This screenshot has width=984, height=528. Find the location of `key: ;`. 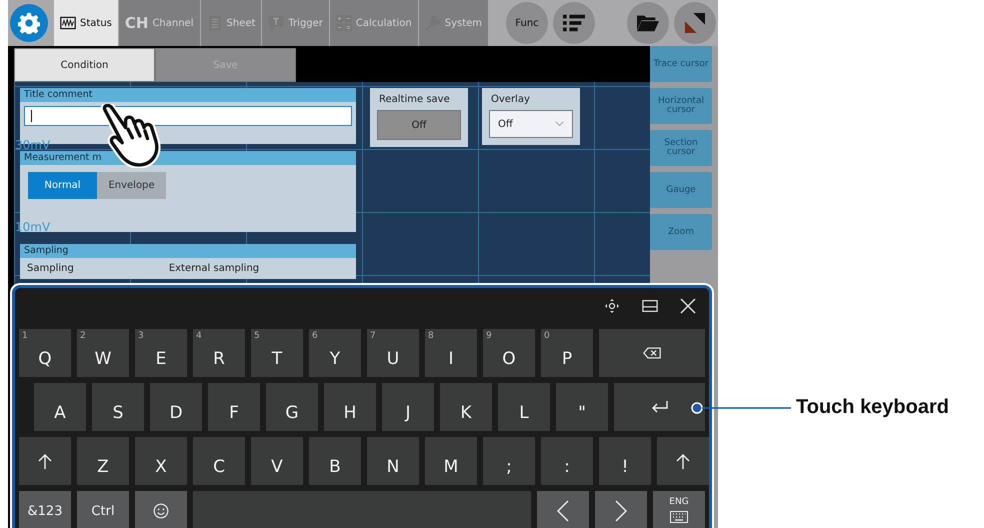

key: ; is located at coordinates (509, 461).